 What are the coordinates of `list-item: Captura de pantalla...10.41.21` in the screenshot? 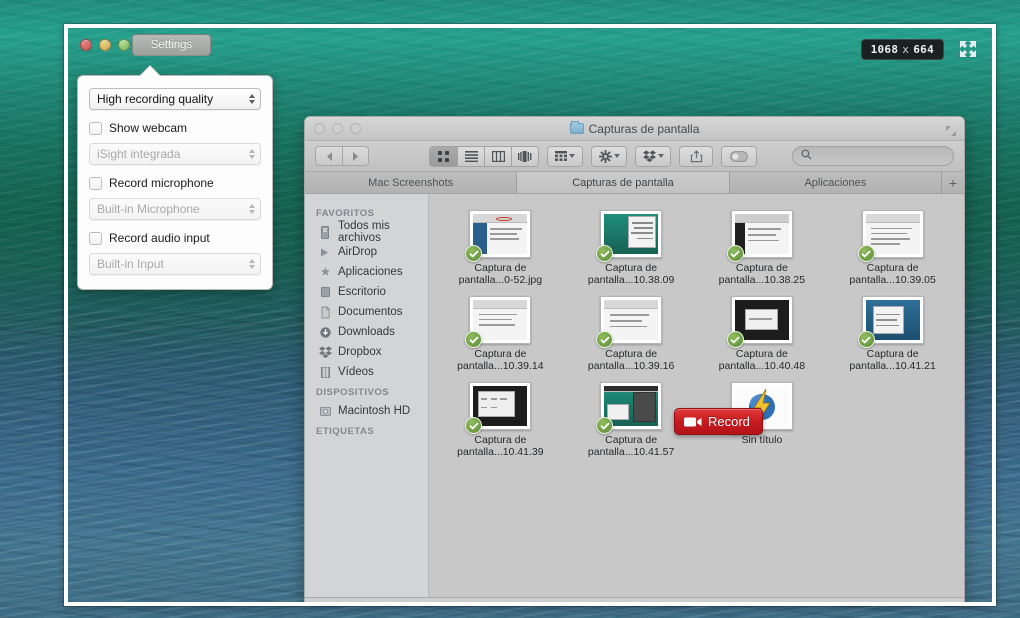 It's located at (892, 331).